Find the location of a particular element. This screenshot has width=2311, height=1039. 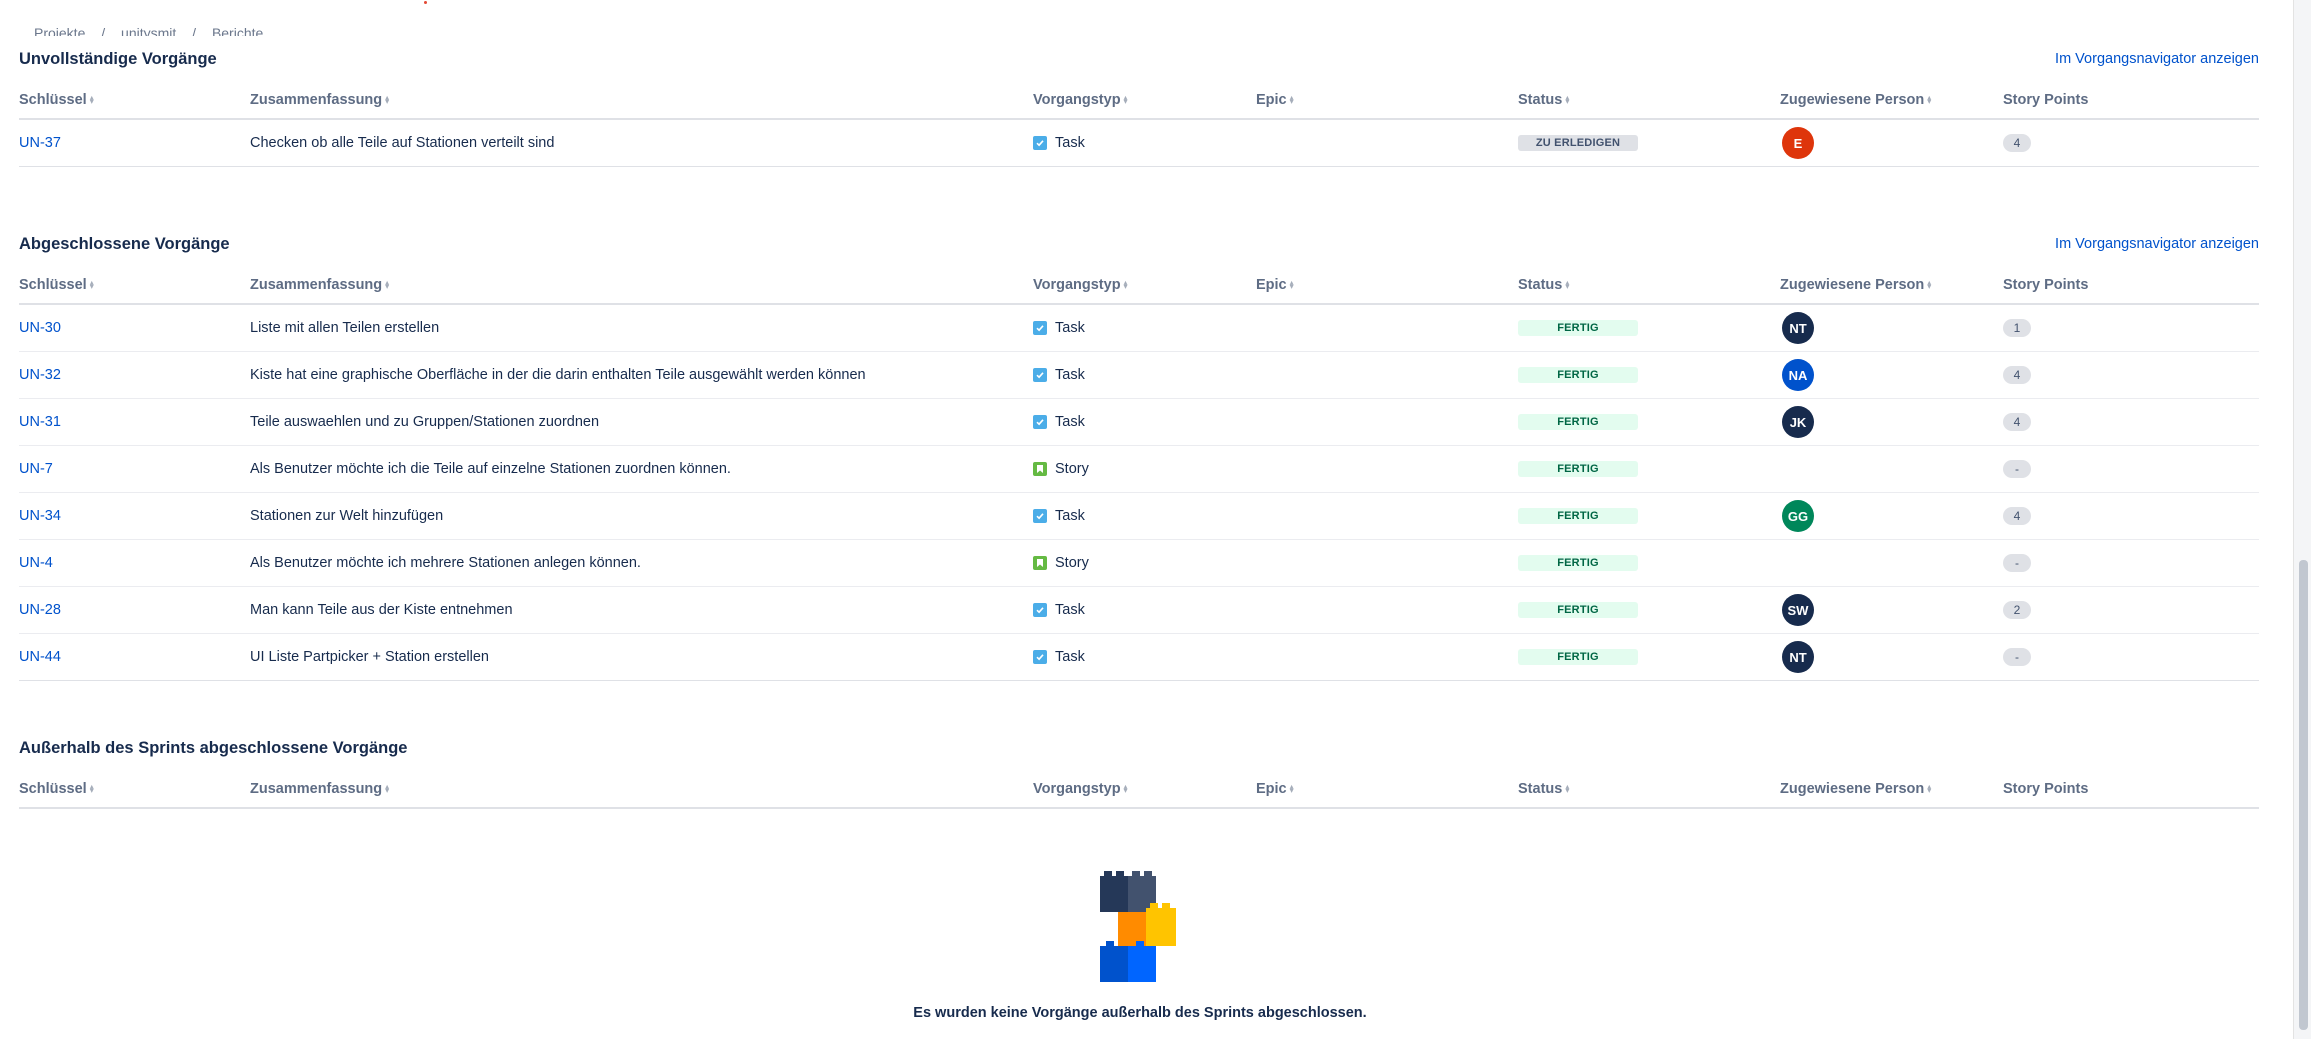

issue-key-link: UN-34 is located at coordinates (40, 516).